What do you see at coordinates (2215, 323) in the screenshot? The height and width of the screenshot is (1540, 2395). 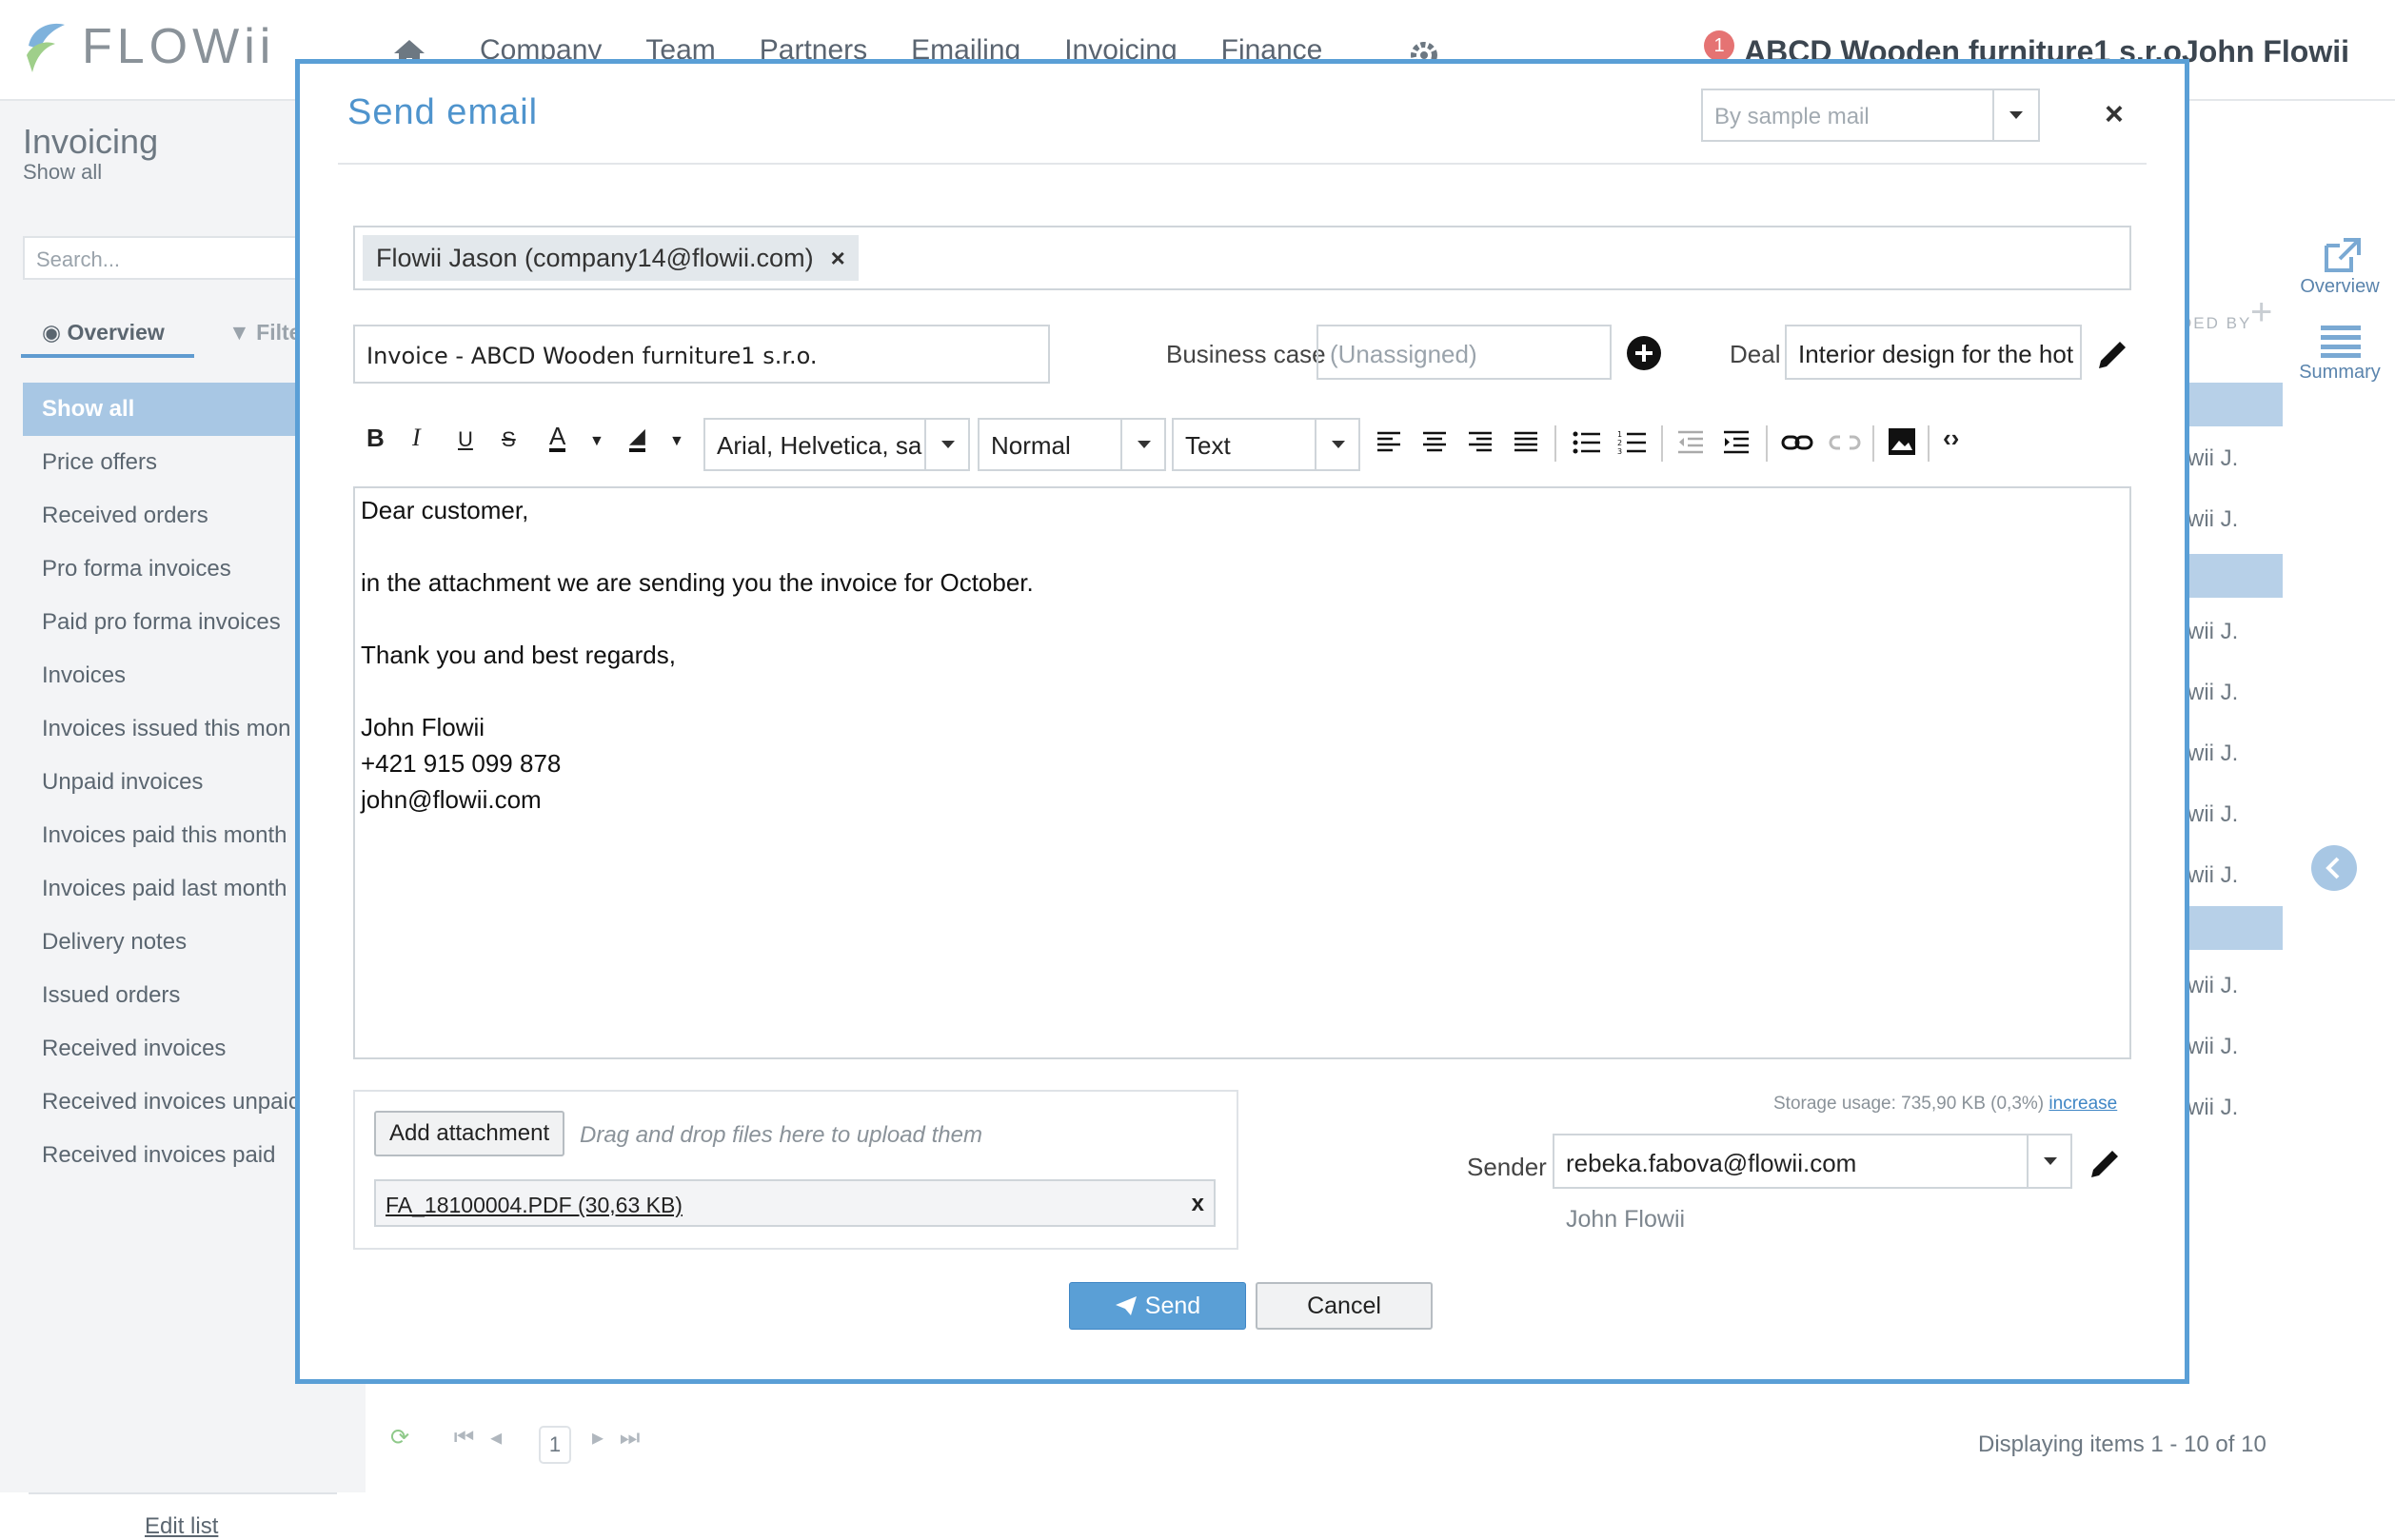 I see `column-header: DED BY` at bounding box center [2215, 323].